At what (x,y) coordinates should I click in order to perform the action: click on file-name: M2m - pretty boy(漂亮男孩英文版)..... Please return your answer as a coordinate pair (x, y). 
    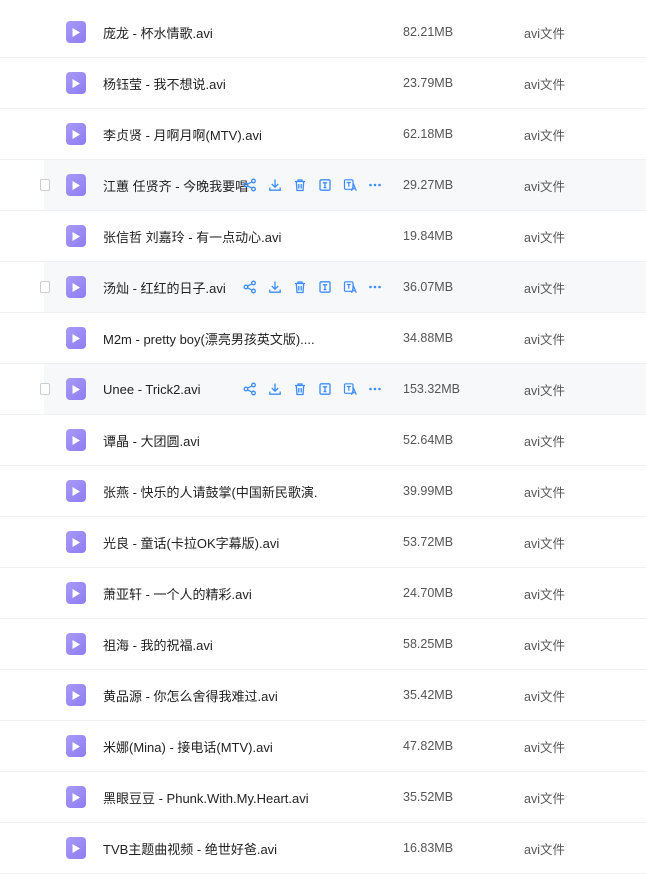
    Looking at the image, I should click on (209, 338).